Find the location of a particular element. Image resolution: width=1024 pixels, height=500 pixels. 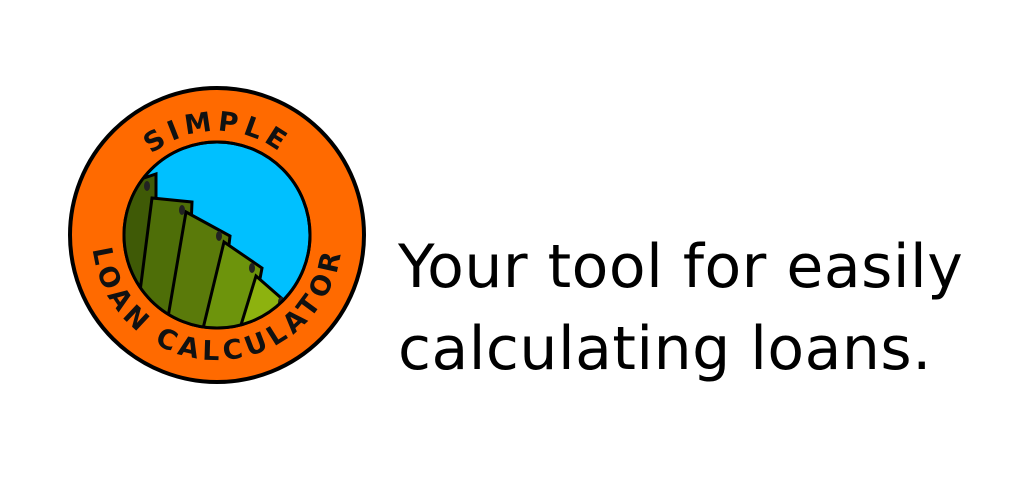

tagline-line-2: calculating loans. is located at coordinates (665, 349).